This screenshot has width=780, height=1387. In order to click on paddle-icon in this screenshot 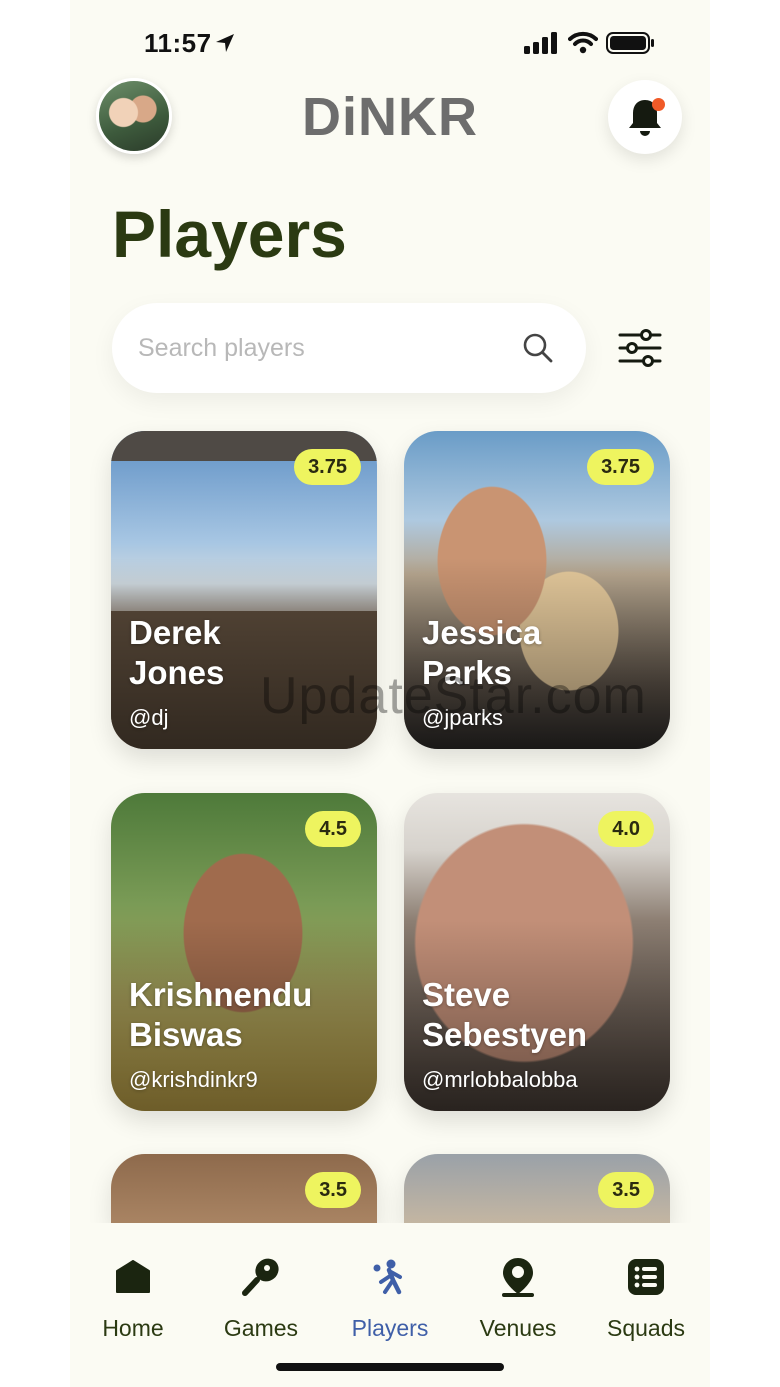, I will do `click(261, 1277)`.